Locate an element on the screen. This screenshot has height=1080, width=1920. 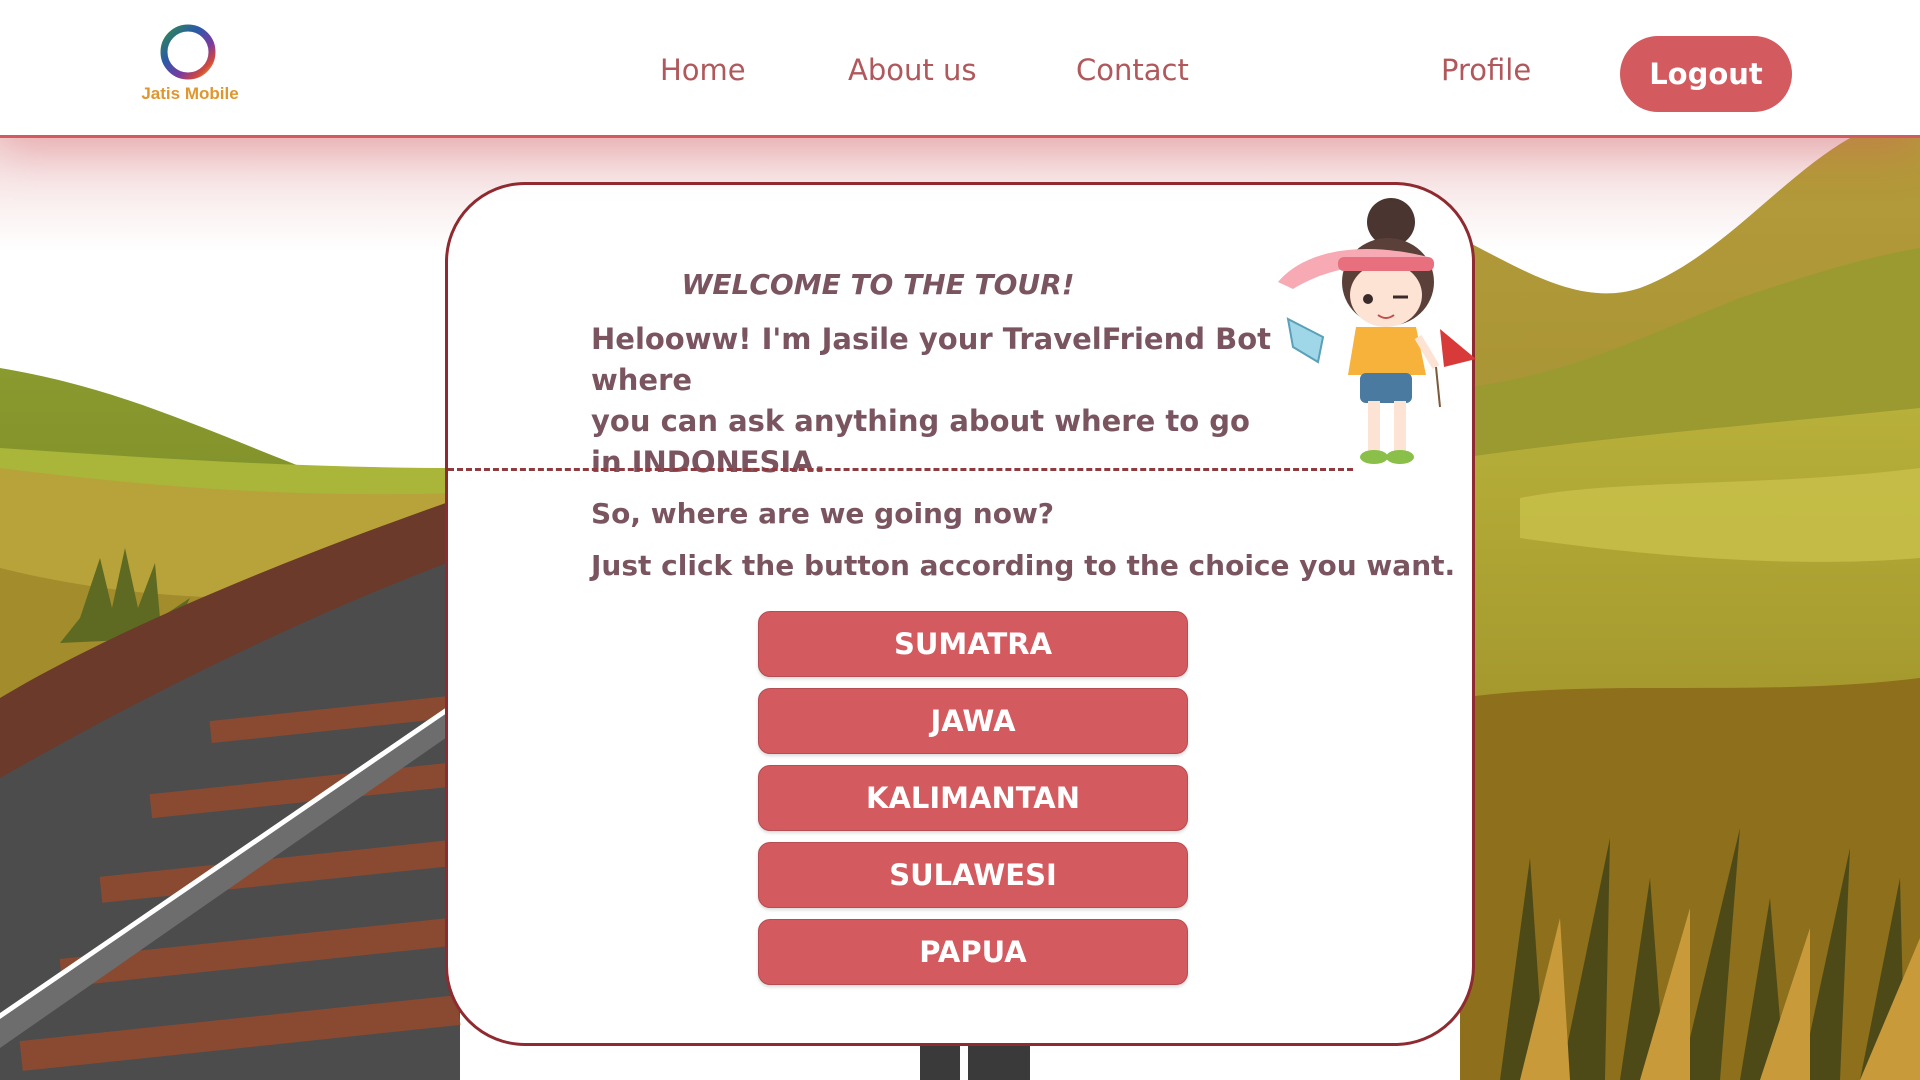
nav-profile-link: Profile is located at coordinates (1486, 70).